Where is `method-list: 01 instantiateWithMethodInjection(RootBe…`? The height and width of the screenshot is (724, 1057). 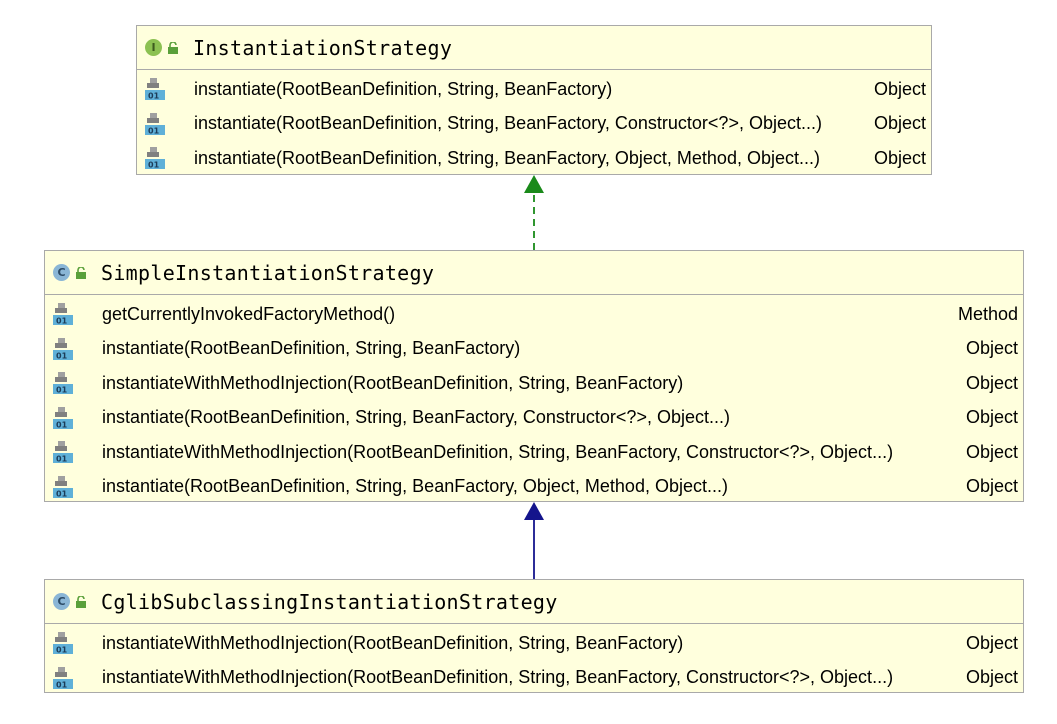 method-list: 01 instantiateWithMethodInjection(RootBe… is located at coordinates (534, 659).